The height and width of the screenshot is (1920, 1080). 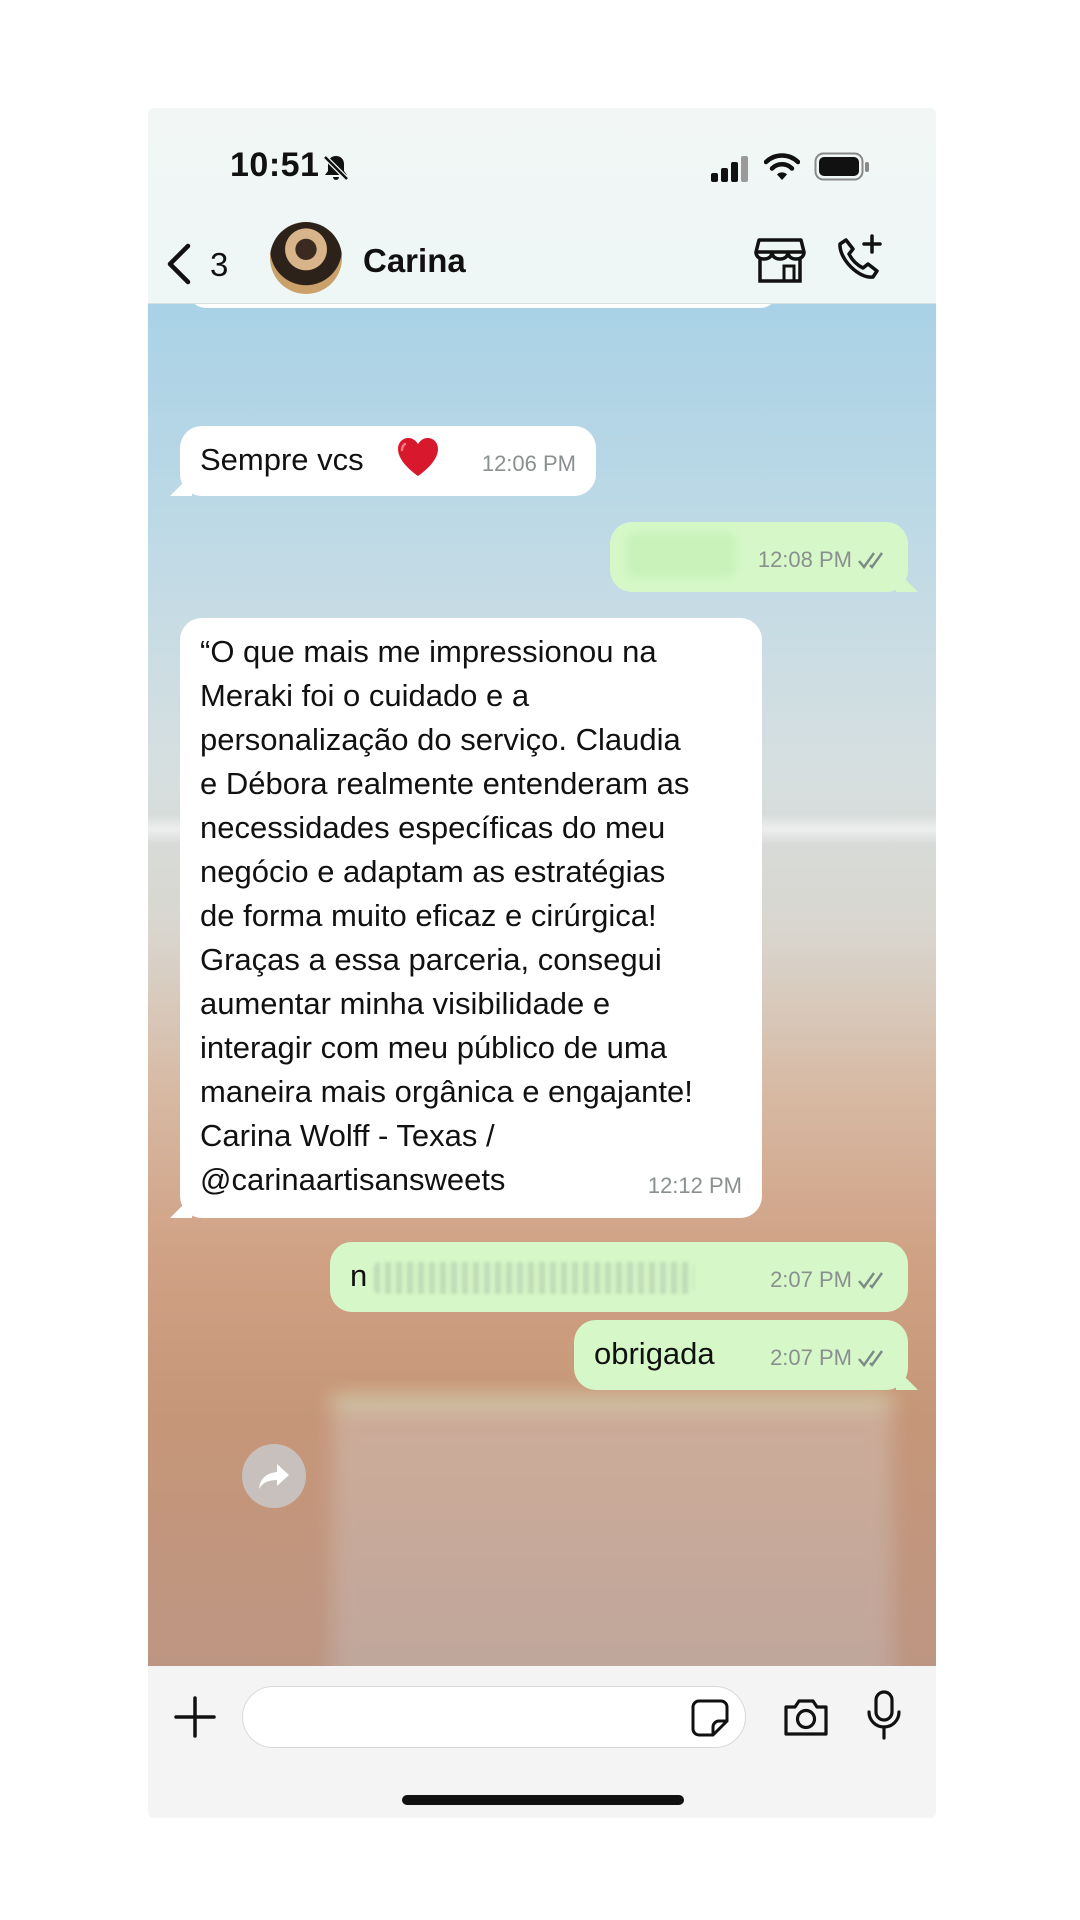 I want to click on message-meta: 12:06 PM, so click(x=529, y=464).